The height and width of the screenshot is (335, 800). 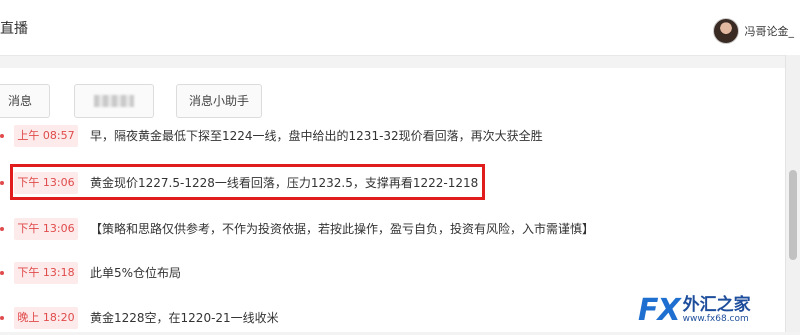 What do you see at coordinates (659, 310) in the screenshot?
I see `watermark-brand: FX` at bounding box center [659, 310].